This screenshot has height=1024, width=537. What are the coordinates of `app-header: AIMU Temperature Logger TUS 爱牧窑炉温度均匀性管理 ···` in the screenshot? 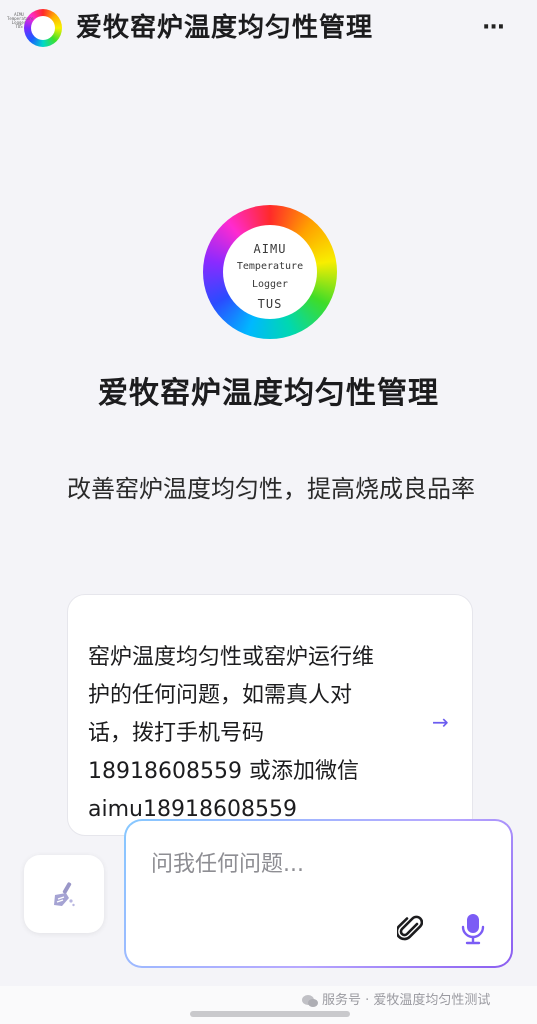 It's located at (268, 28).